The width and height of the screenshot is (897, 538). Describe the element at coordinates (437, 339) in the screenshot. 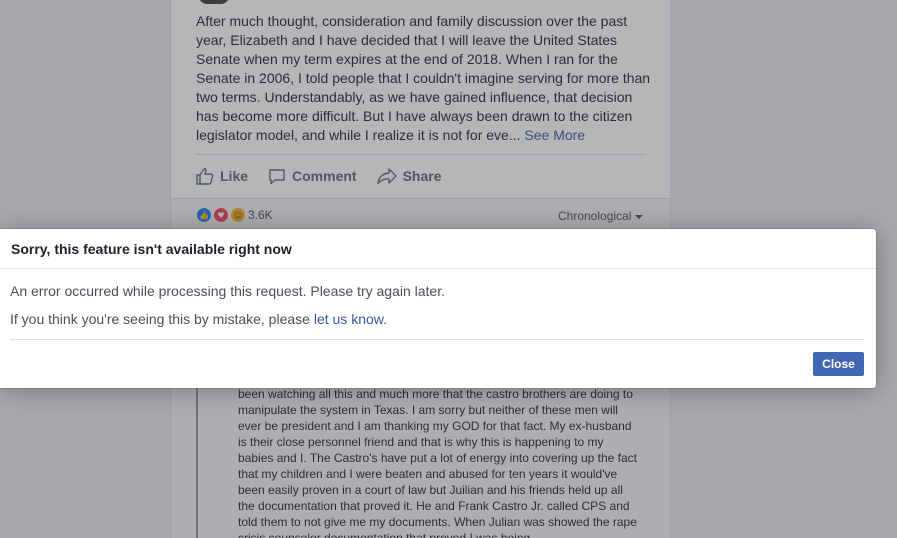

I see `dialog-divider` at that location.